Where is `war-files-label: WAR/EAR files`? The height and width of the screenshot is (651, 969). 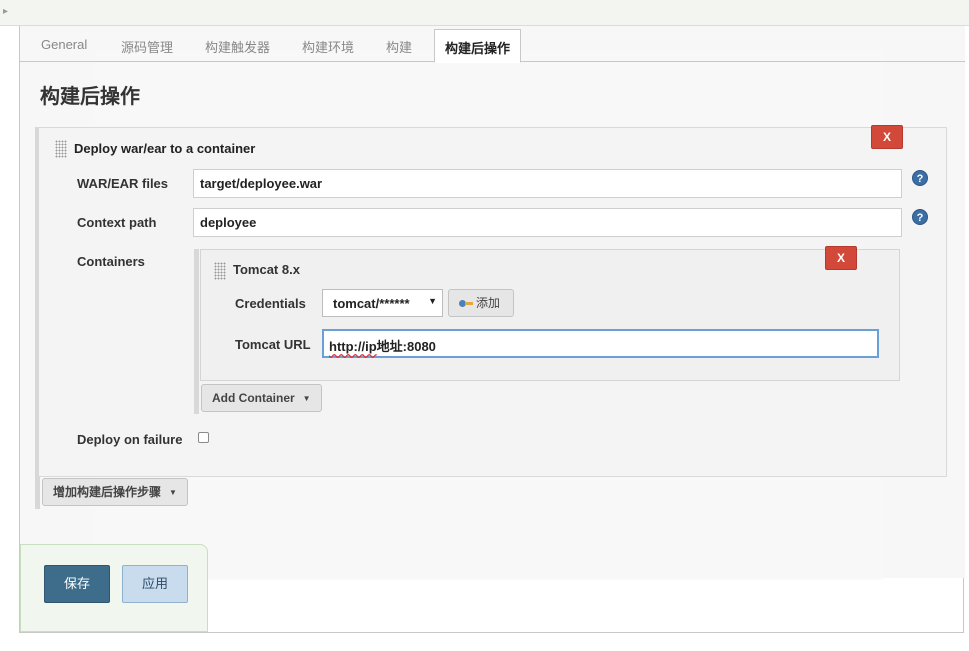 war-files-label: WAR/EAR files is located at coordinates (123, 183).